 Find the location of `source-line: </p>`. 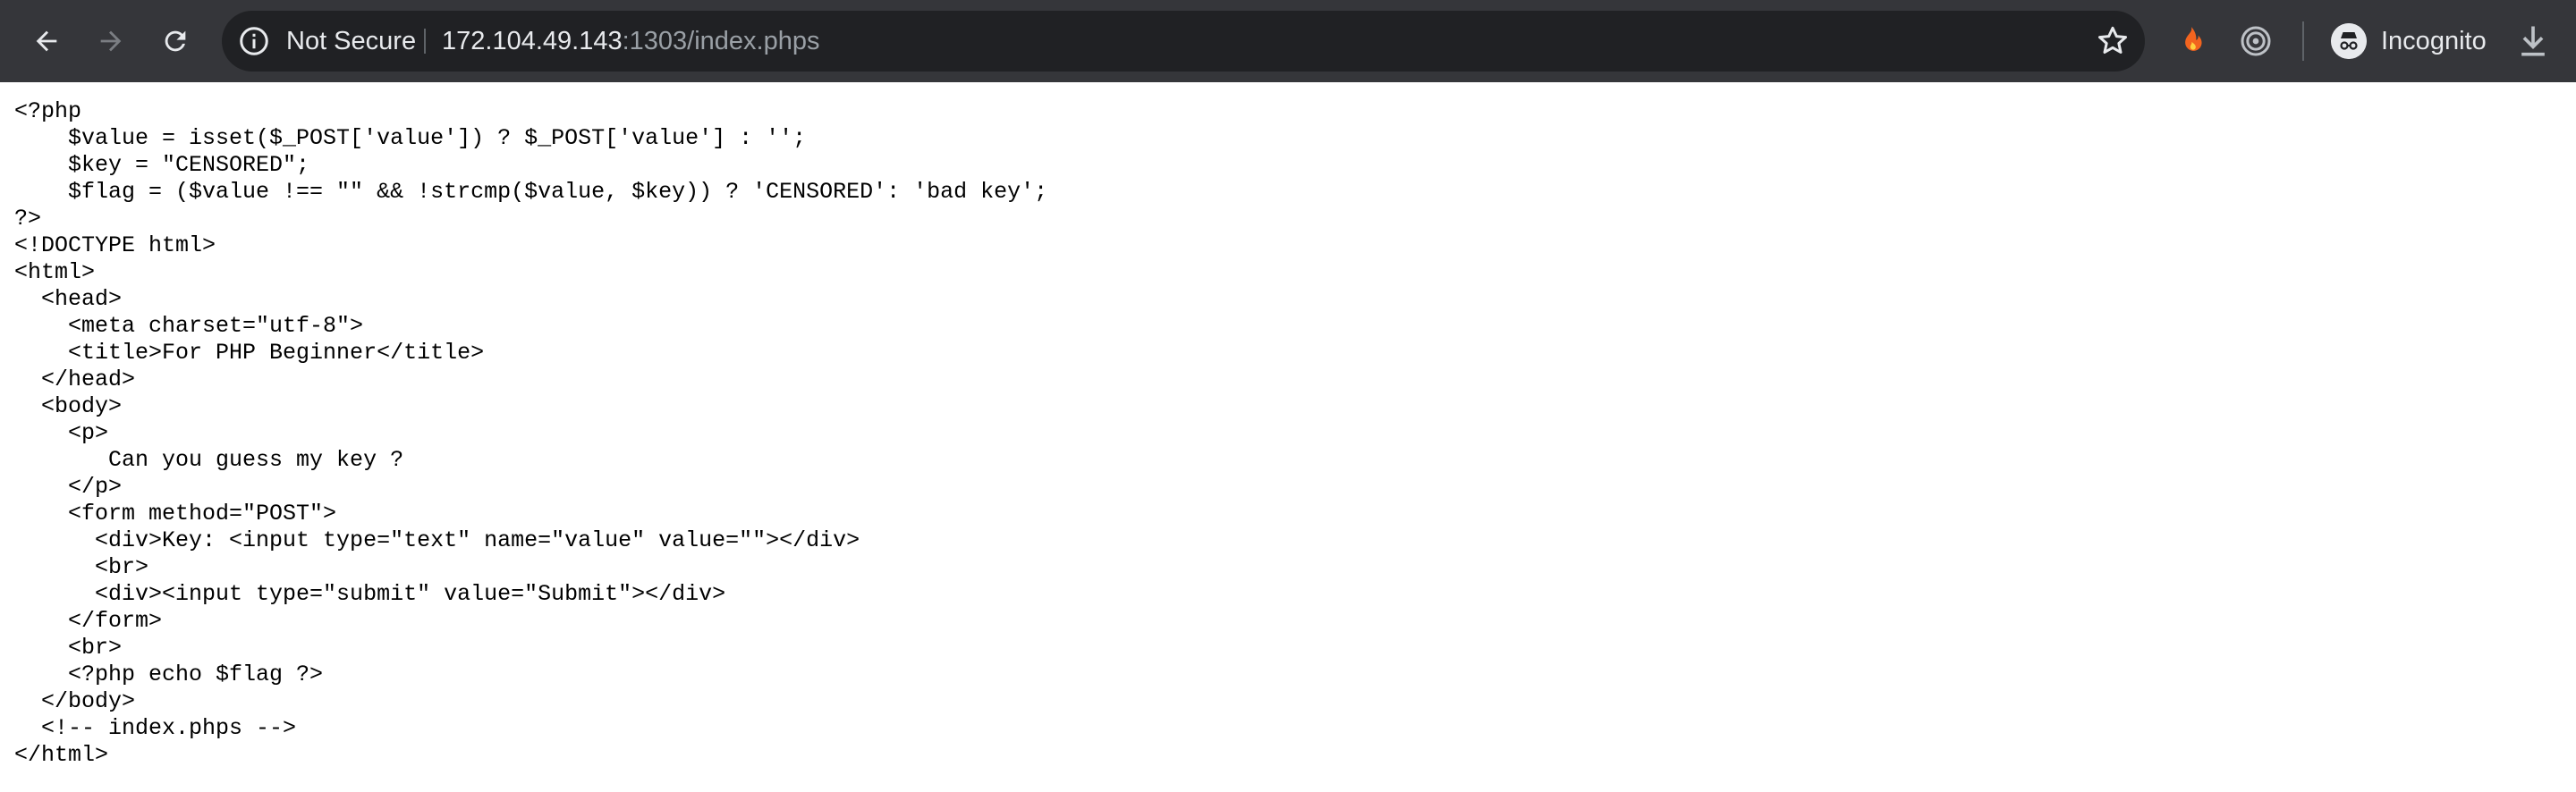

source-line: </p> is located at coordinates (68, 487).